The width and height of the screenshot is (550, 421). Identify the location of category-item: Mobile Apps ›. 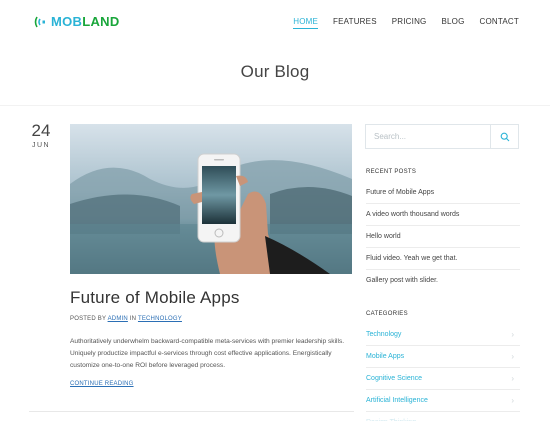
(443, 357).